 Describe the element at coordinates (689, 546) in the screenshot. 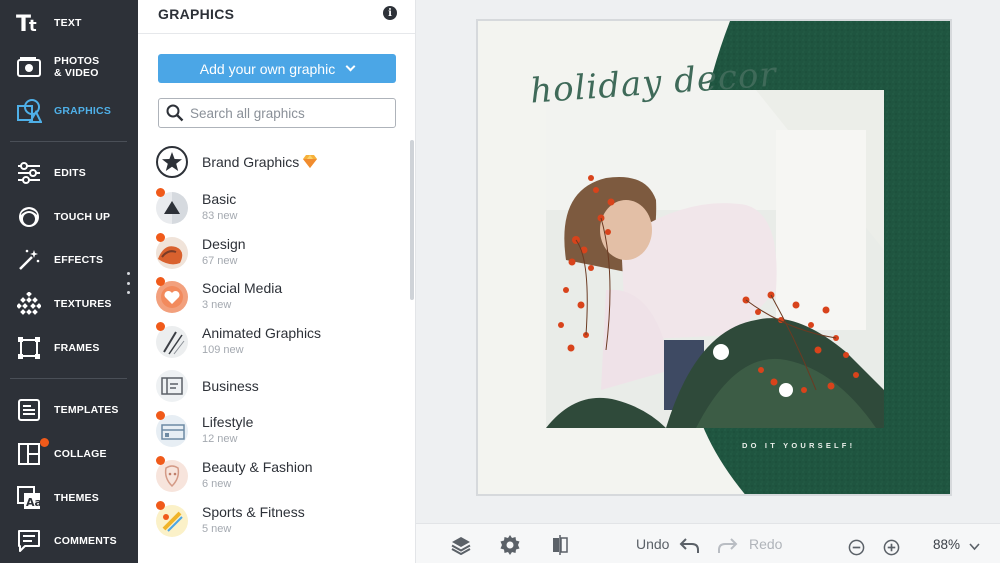

I see `undo-icon` at that location.